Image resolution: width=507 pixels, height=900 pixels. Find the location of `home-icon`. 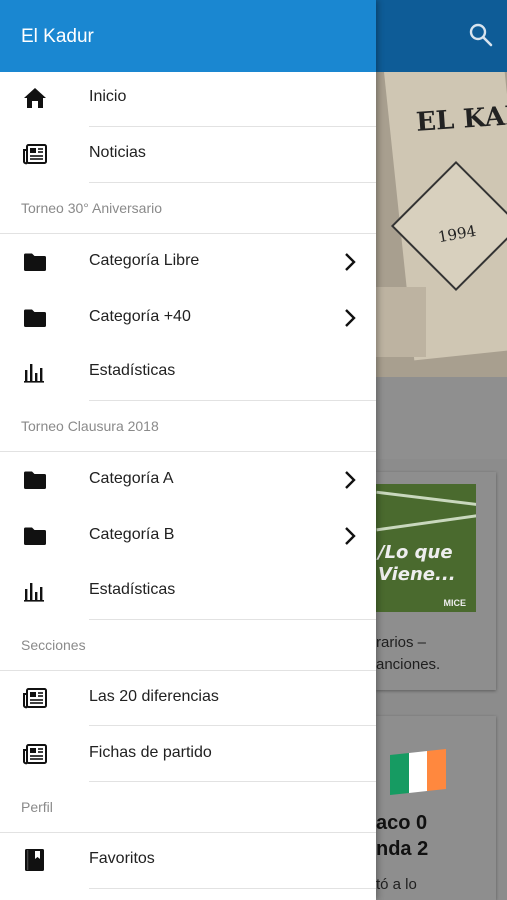

home-icon is located at coordinates (35, 98).